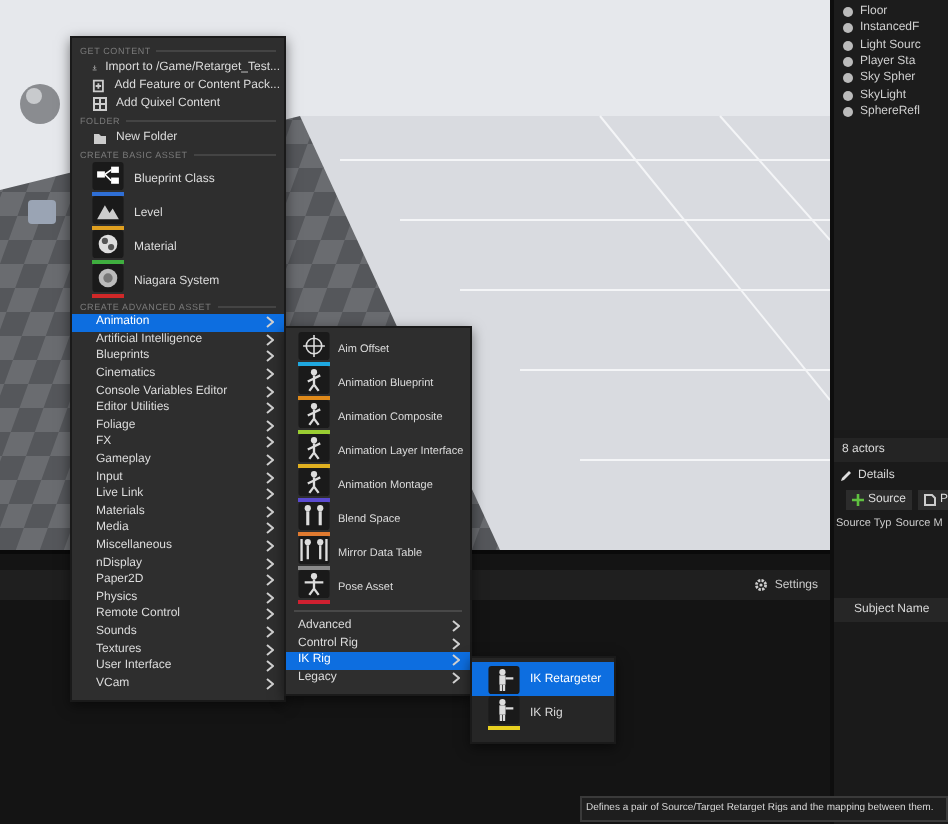  What do you see at coordinates (930, 500) in the screenshot?
I see `document-icon` at bounding box center [930, 500].